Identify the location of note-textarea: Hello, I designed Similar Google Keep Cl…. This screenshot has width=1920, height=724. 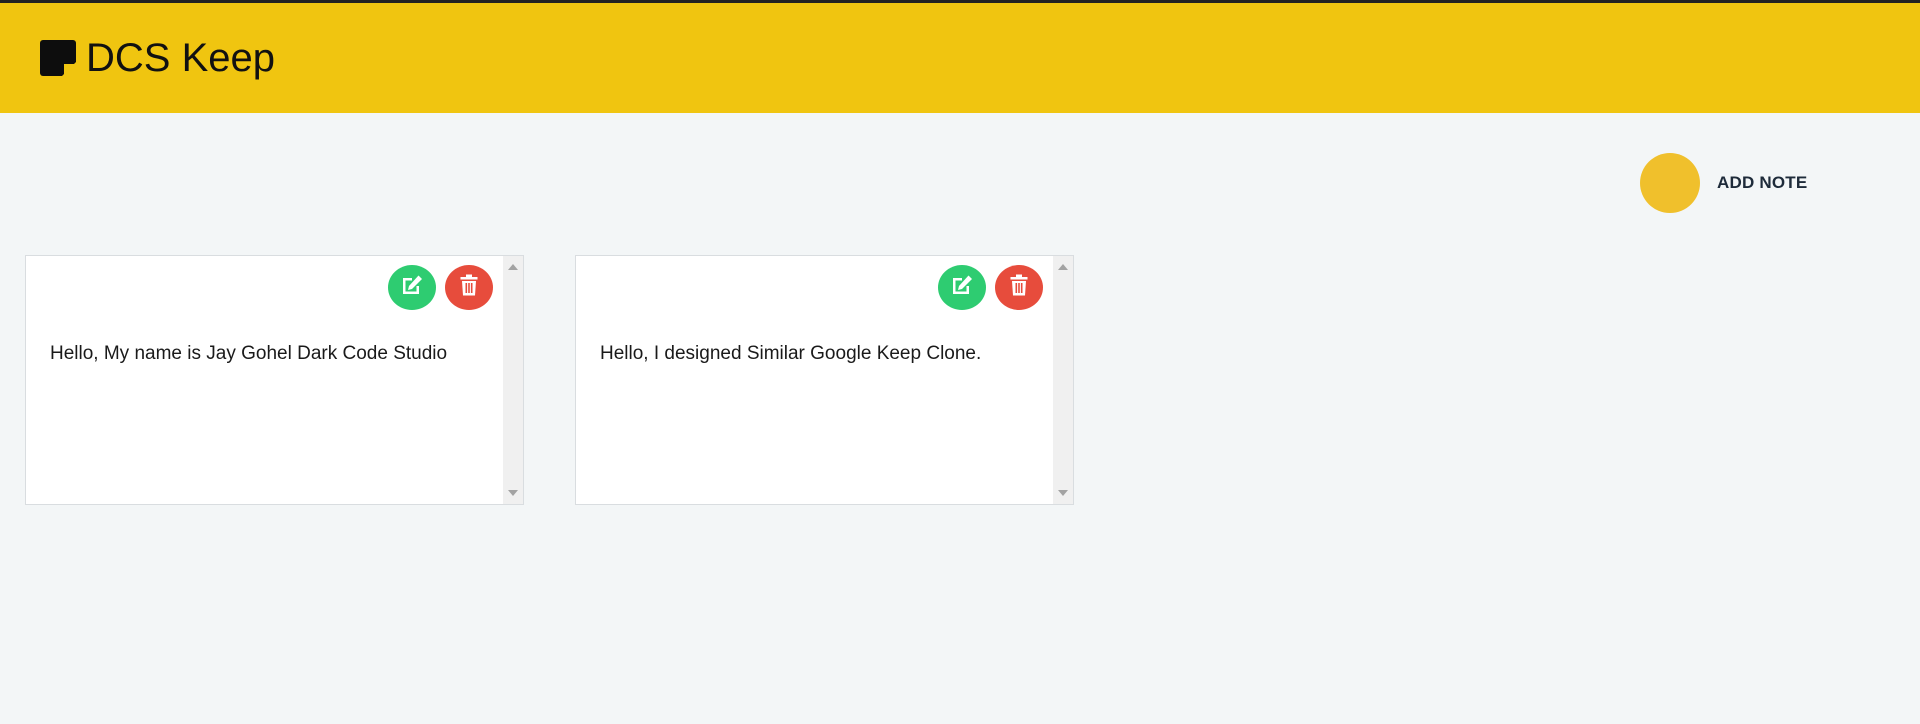
(814, 380).